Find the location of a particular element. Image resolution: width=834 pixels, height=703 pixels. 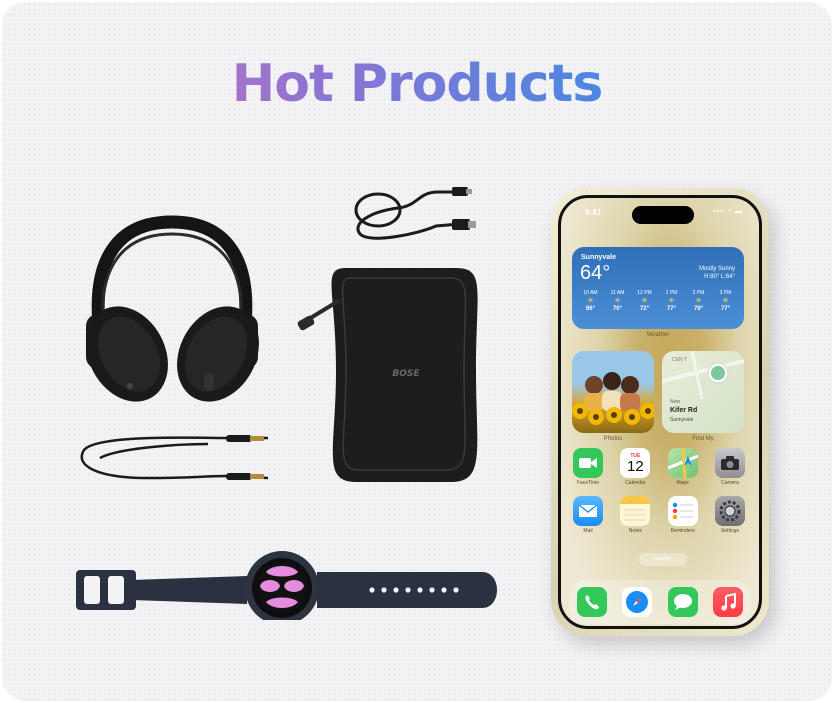

phone-icon is located at coordinates (591, 602).